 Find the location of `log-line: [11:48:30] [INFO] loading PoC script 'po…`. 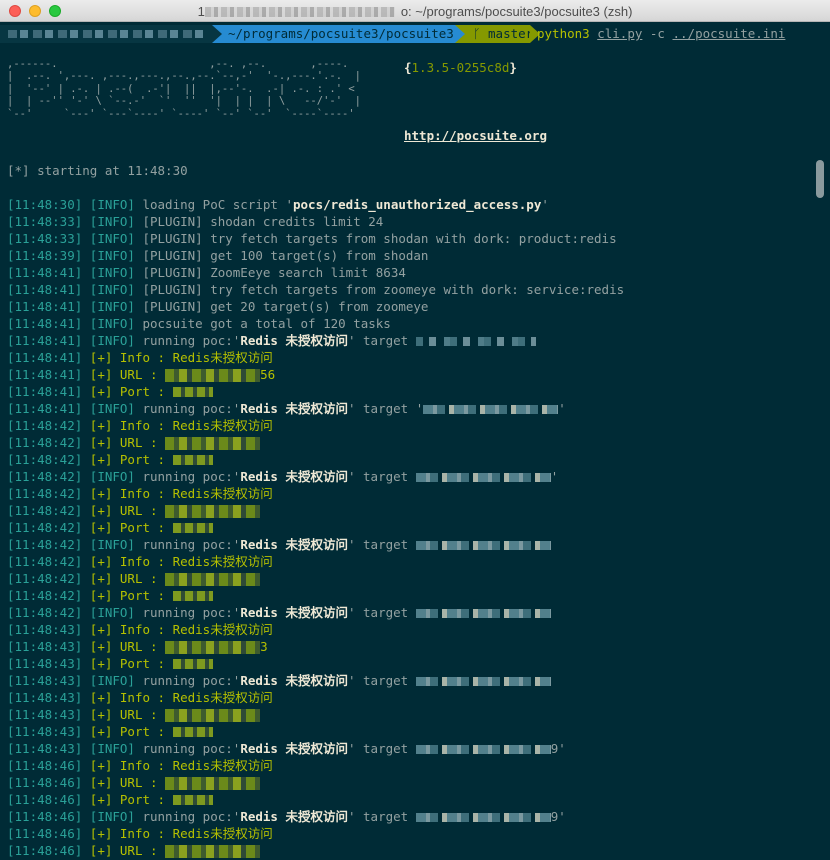

log-line: [11:48:30] [INFO] loading PoC script 'po… is located at coordinates (278, 204).